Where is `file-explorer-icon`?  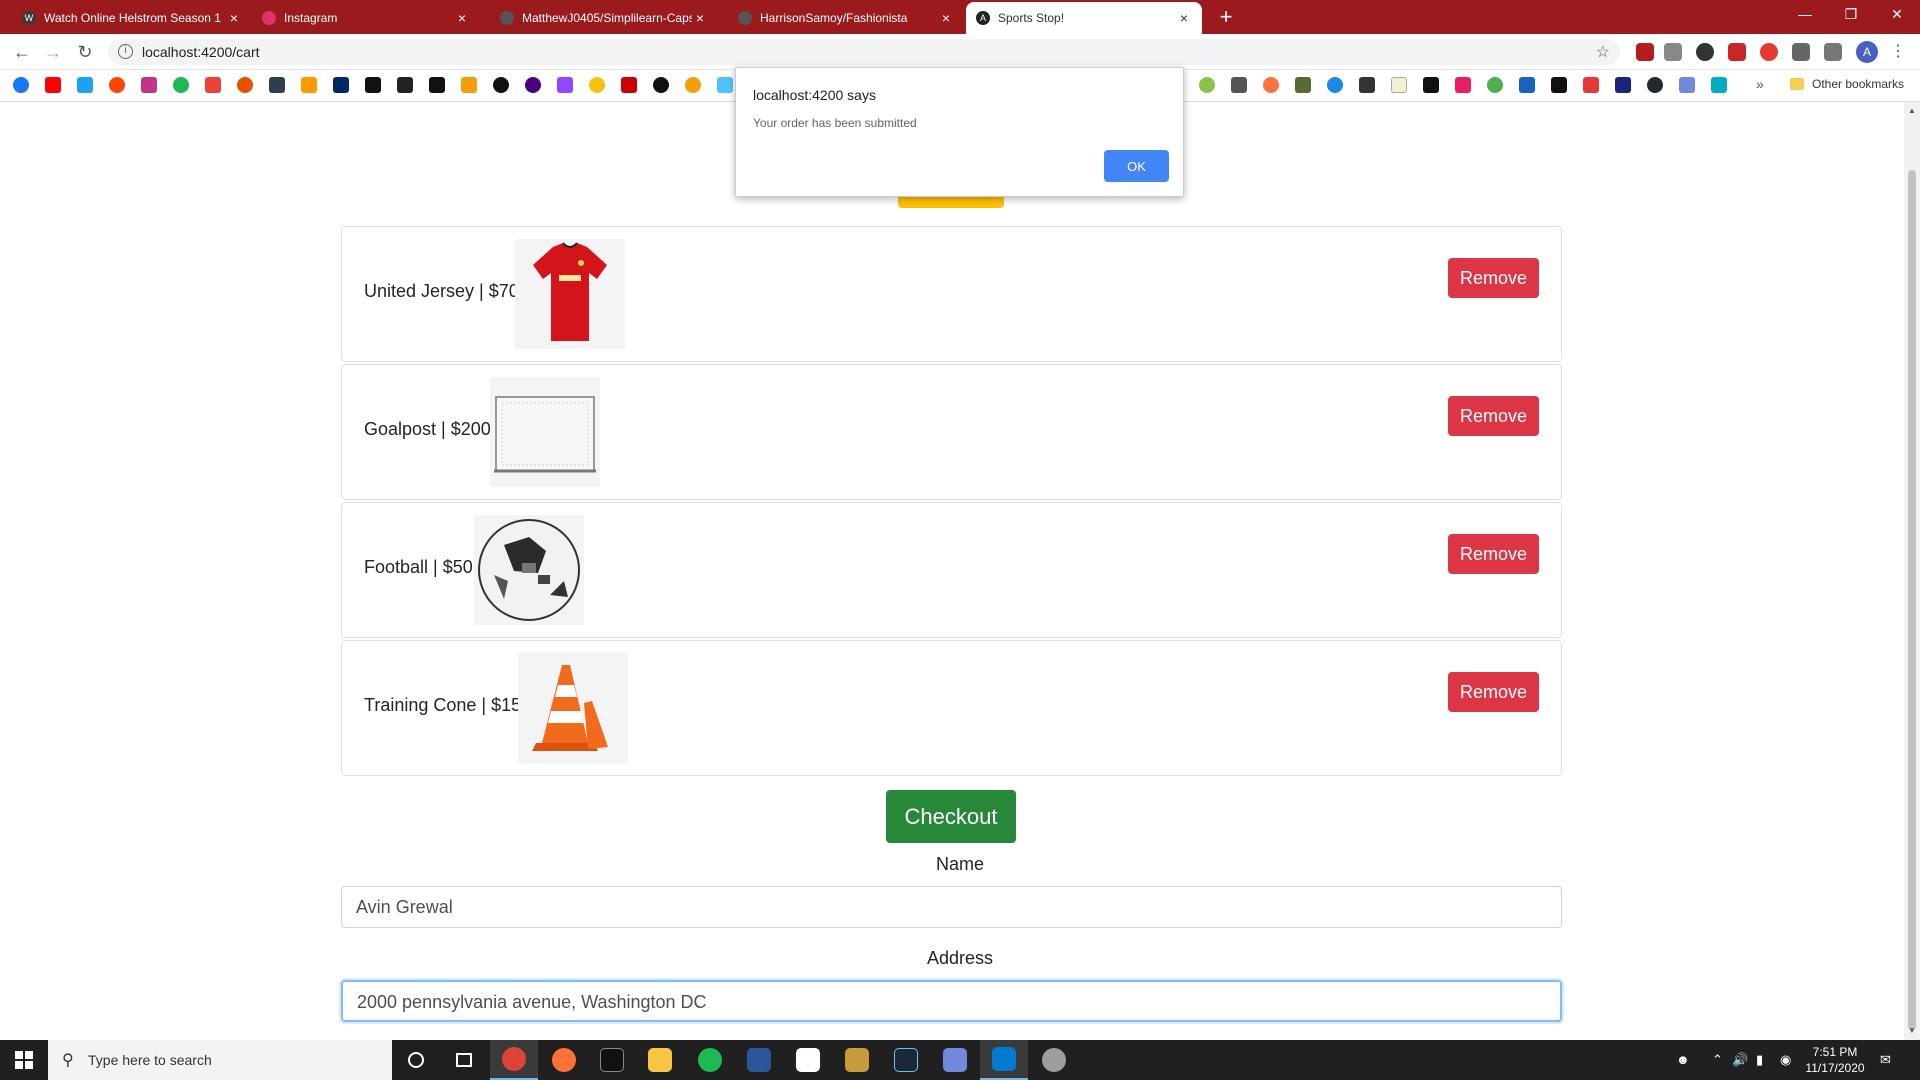
file-explorer-icon is located at coordinates (660, 1060).